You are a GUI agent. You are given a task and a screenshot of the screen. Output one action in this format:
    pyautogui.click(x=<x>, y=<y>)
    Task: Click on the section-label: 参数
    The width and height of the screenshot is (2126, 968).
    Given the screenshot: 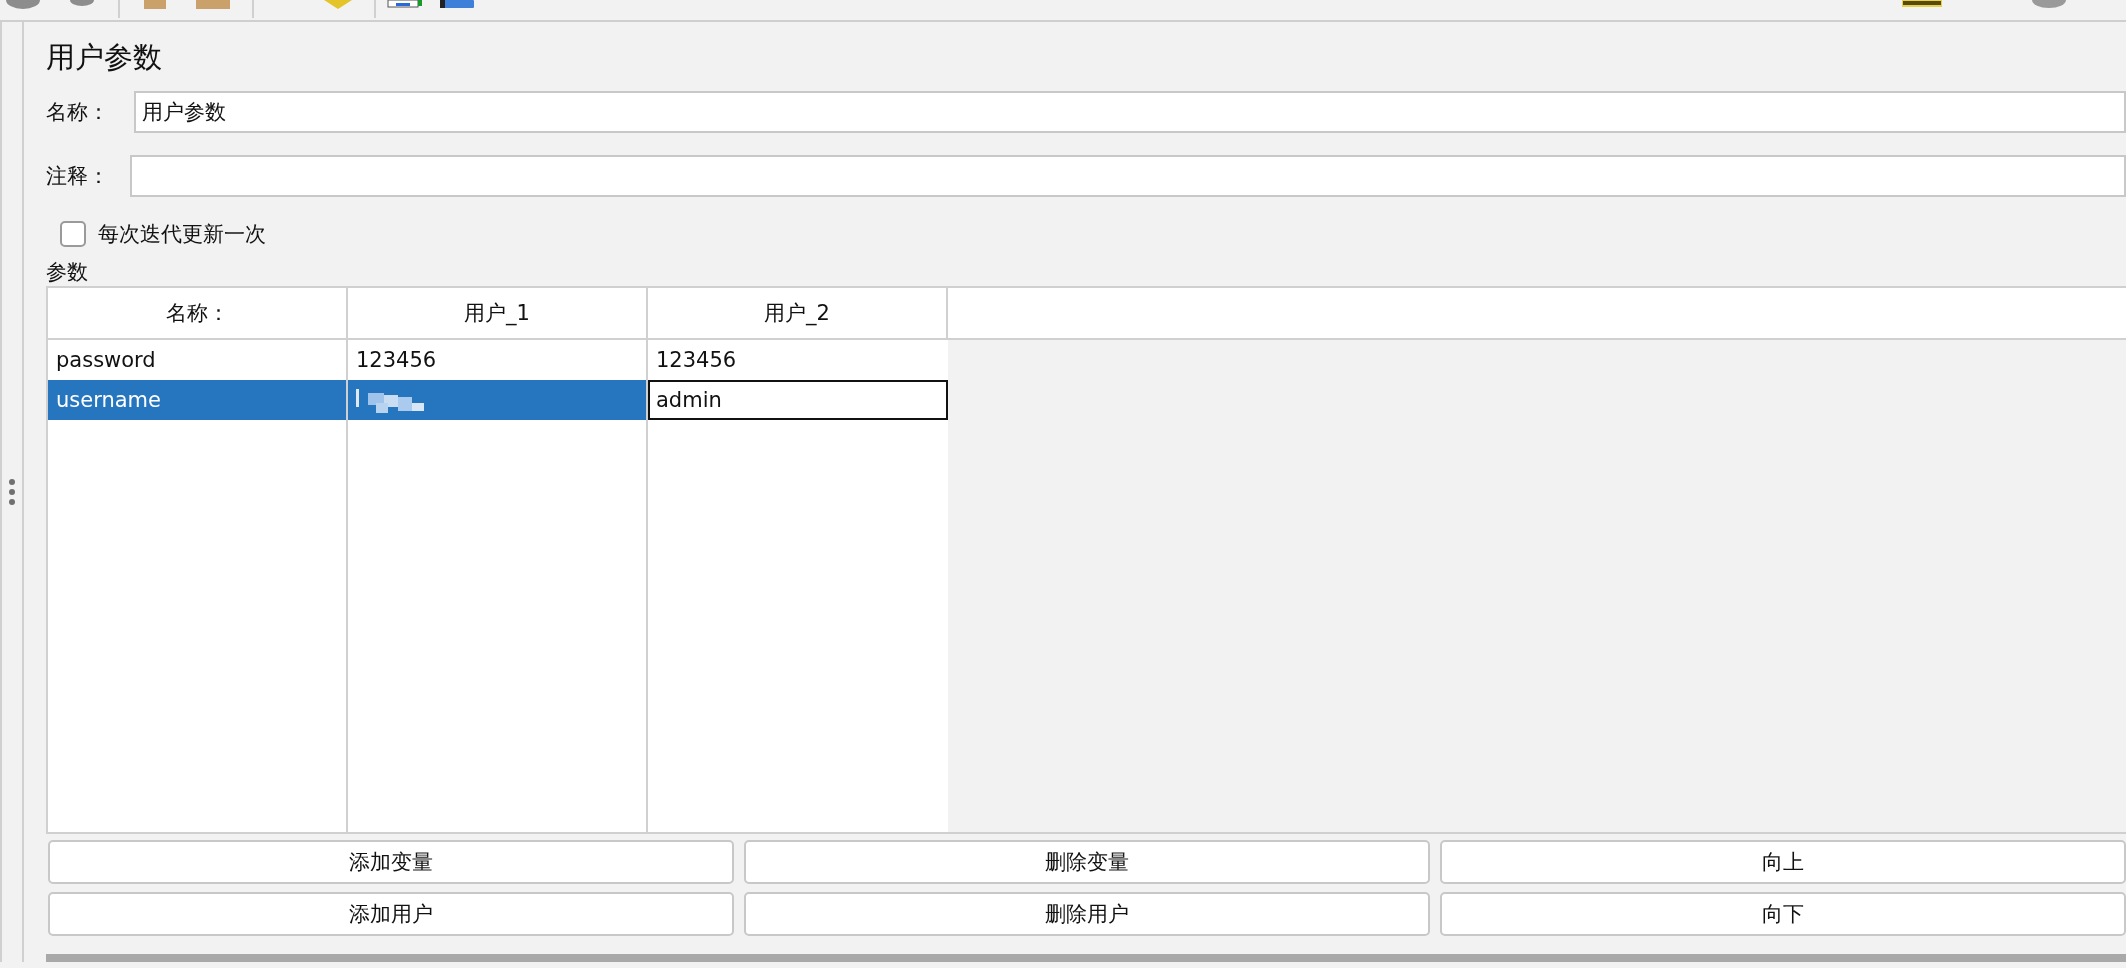 What is the action you would take?
    pyautogui.click(x=67, y=272)
    